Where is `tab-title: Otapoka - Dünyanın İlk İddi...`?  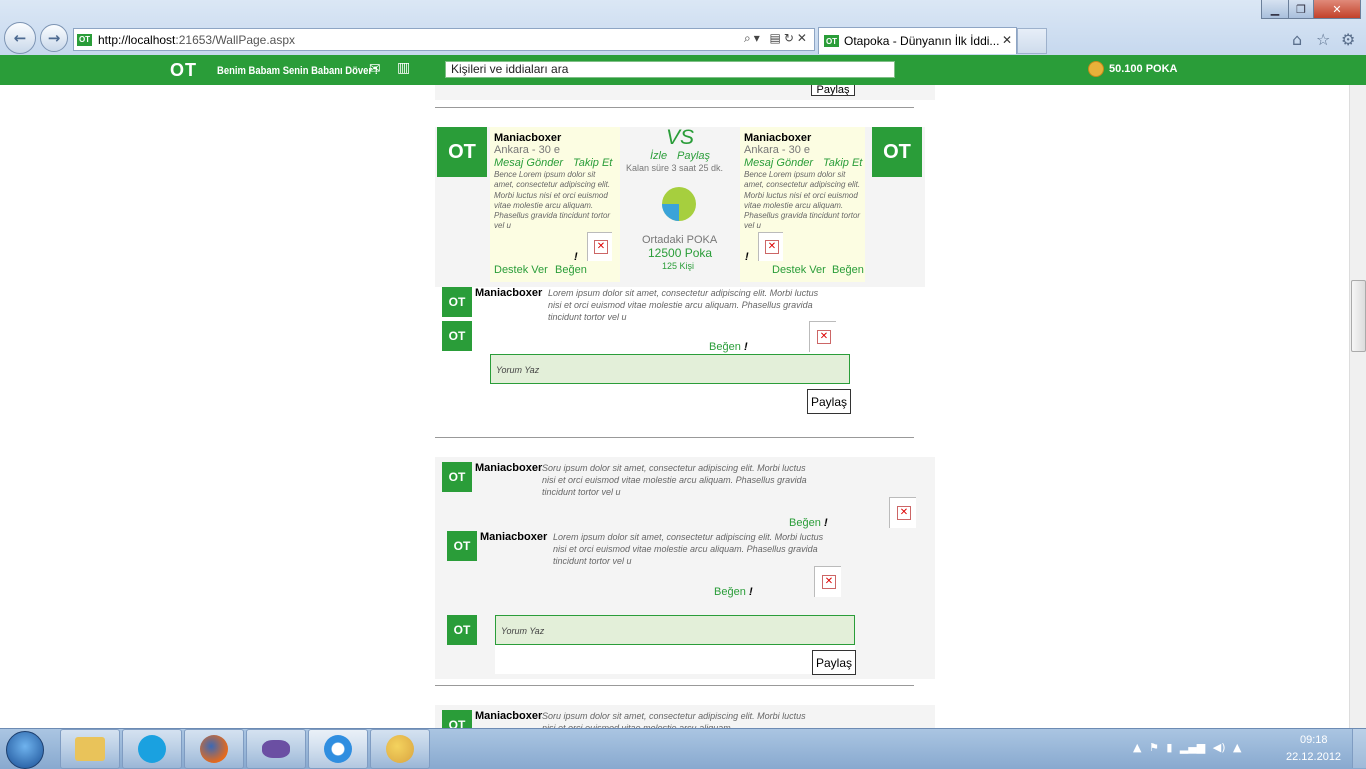
tab-title: Otapoka - Dünyanın İlk İddi... is located at coordinates (922, 41).